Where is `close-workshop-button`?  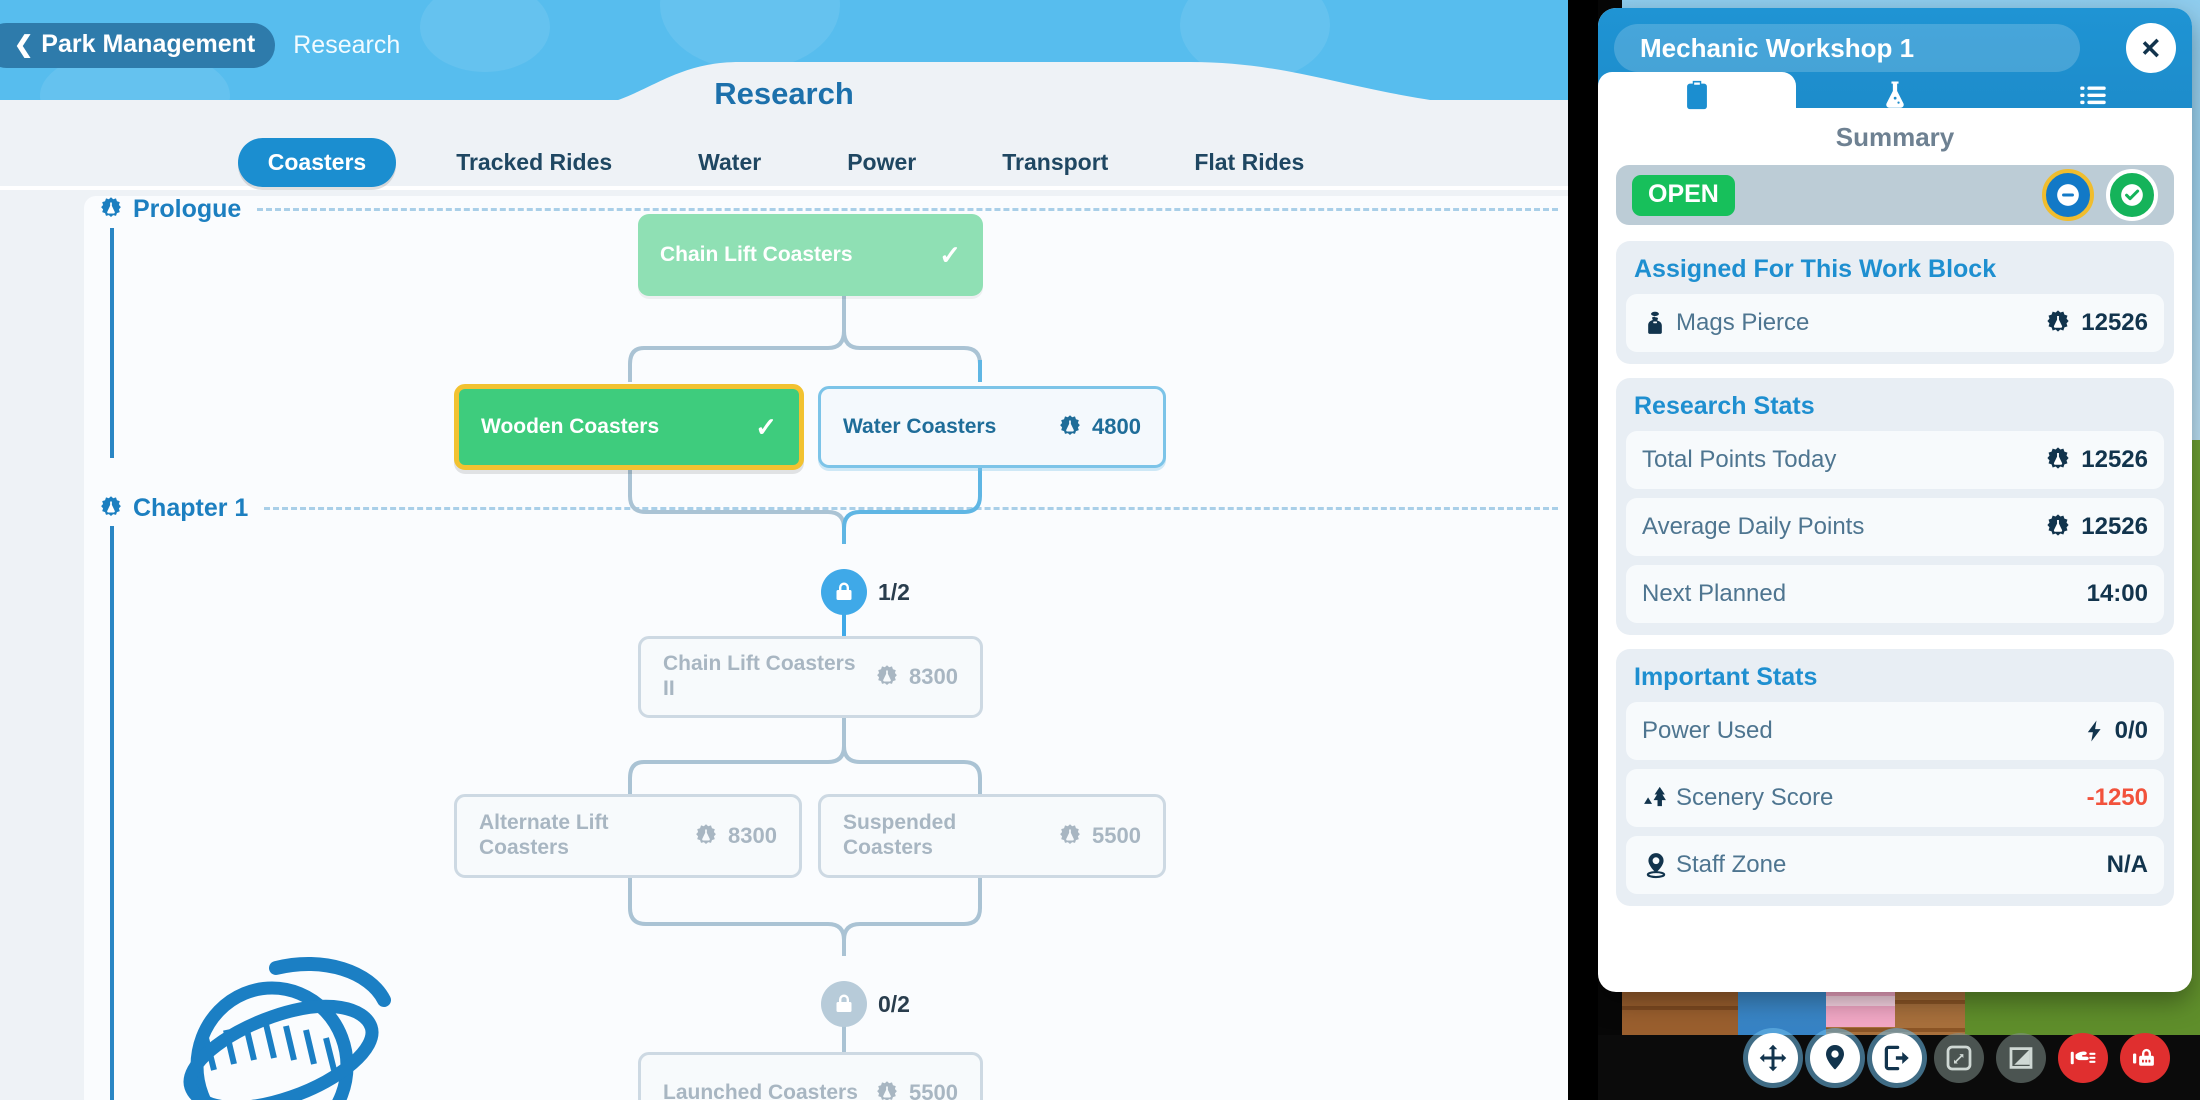
close-workshop-button is located at coordinates (2068, 195).